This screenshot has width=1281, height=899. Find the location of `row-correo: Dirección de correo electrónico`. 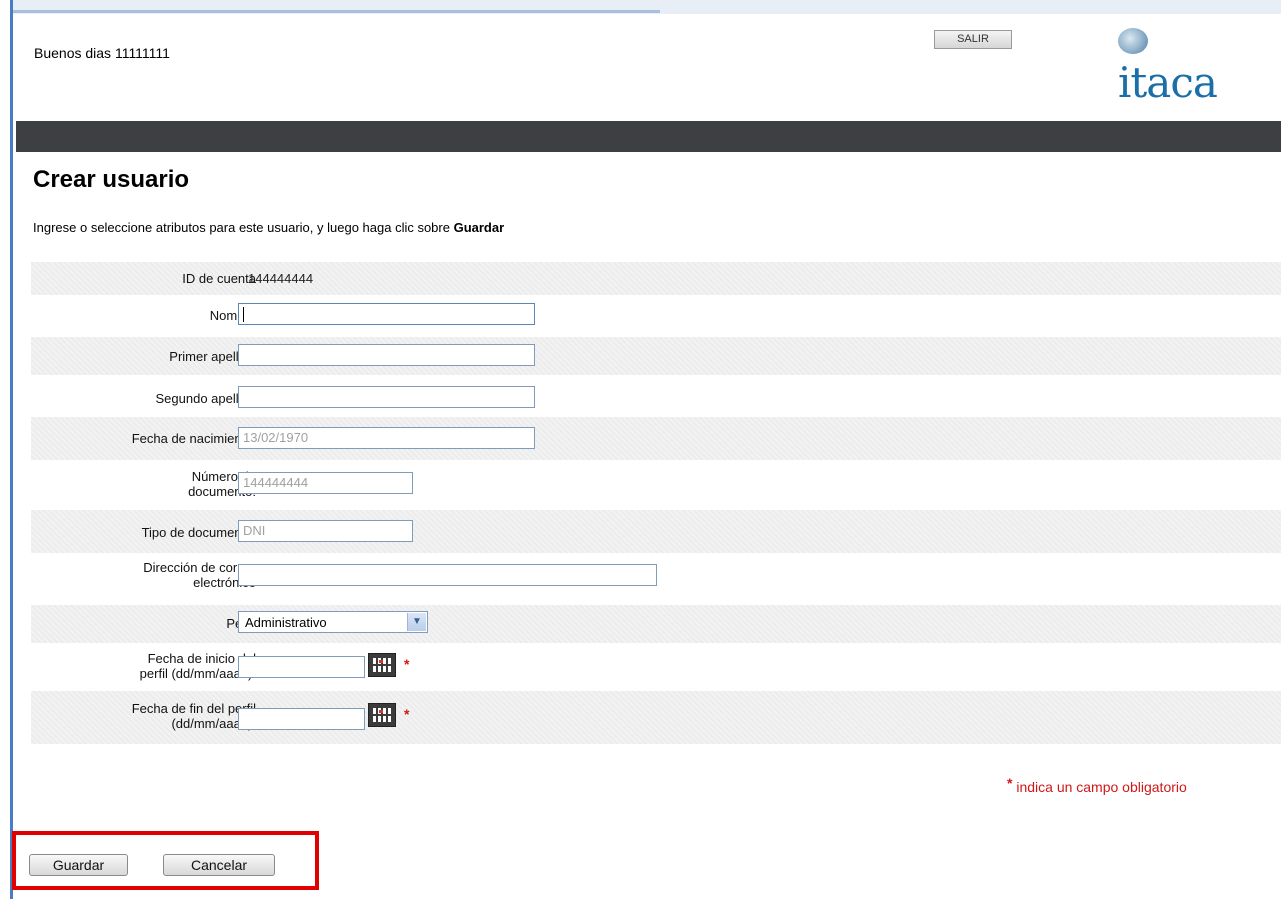

row-correo: Dirección de correo electrónico is located at coordinates (656, 579).